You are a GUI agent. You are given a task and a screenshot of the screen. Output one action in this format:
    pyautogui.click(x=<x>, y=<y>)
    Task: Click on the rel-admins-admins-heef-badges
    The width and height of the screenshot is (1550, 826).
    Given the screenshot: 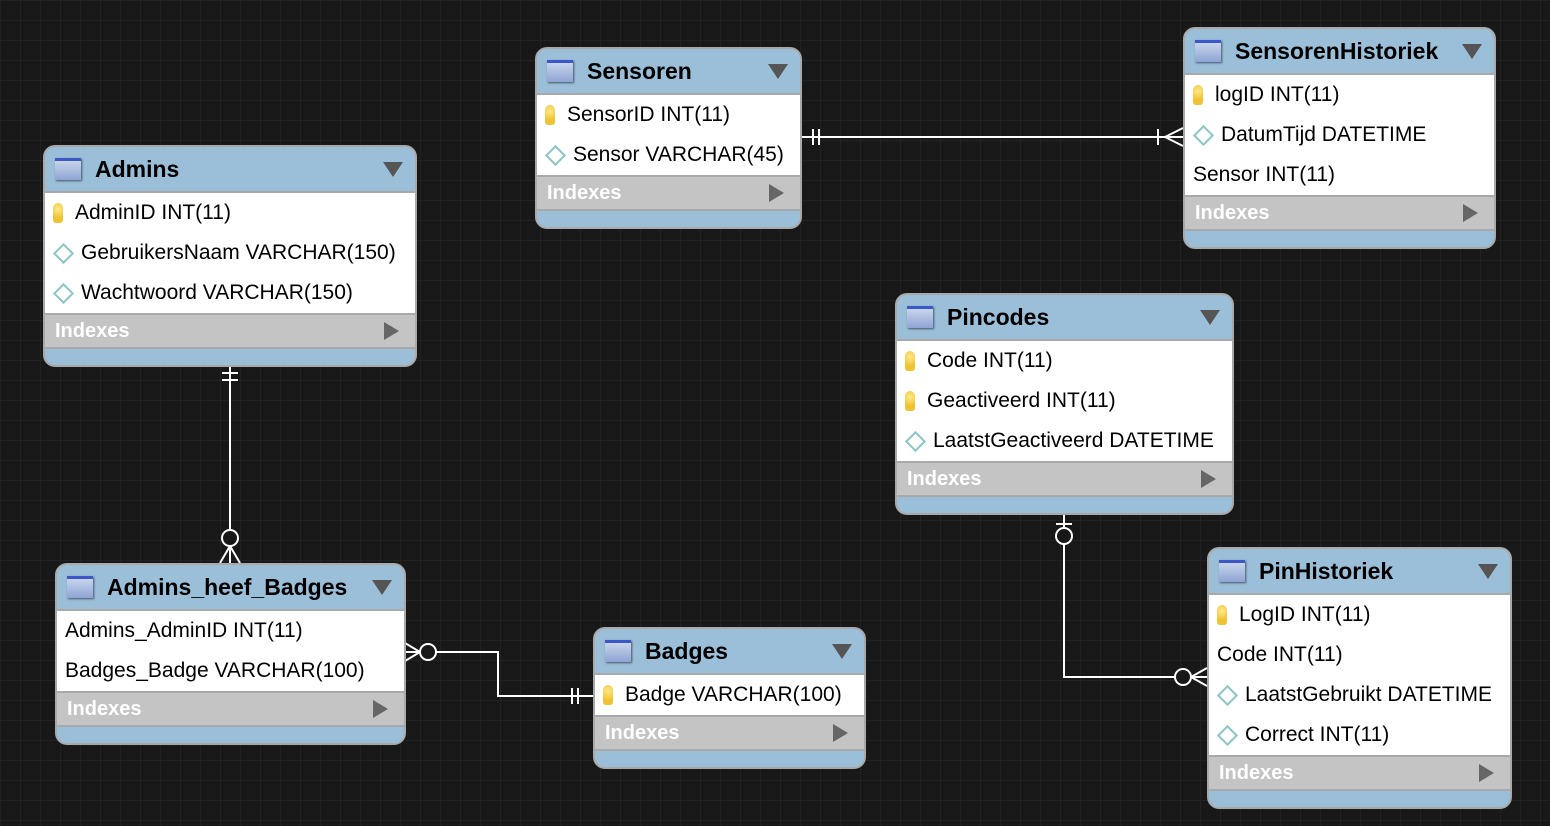 What is the action you would take?
    pyautogui.click(x=230, y=464)
    